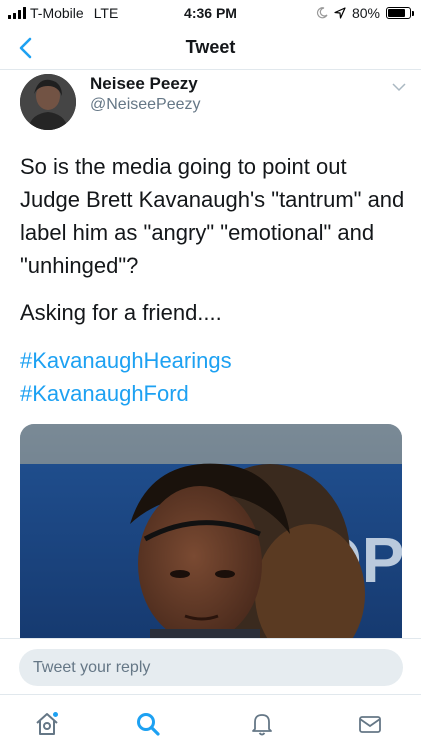 The height and width of the screenshot is (750, 421). What do you see at coordinates (126, 393) in the screenshot?
I see `hashtag-link: #KavanaughFord` at bounding box center [126, 393].